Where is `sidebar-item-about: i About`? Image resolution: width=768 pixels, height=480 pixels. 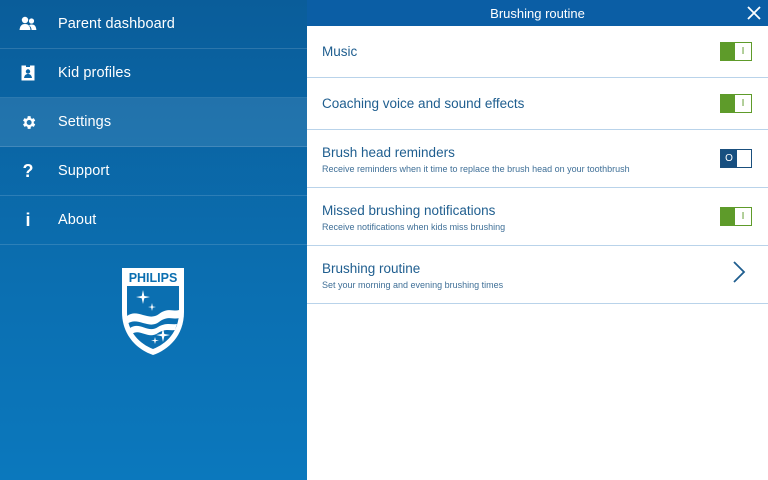
sidebar-item-about: i About is located at coordinates (153, 220).